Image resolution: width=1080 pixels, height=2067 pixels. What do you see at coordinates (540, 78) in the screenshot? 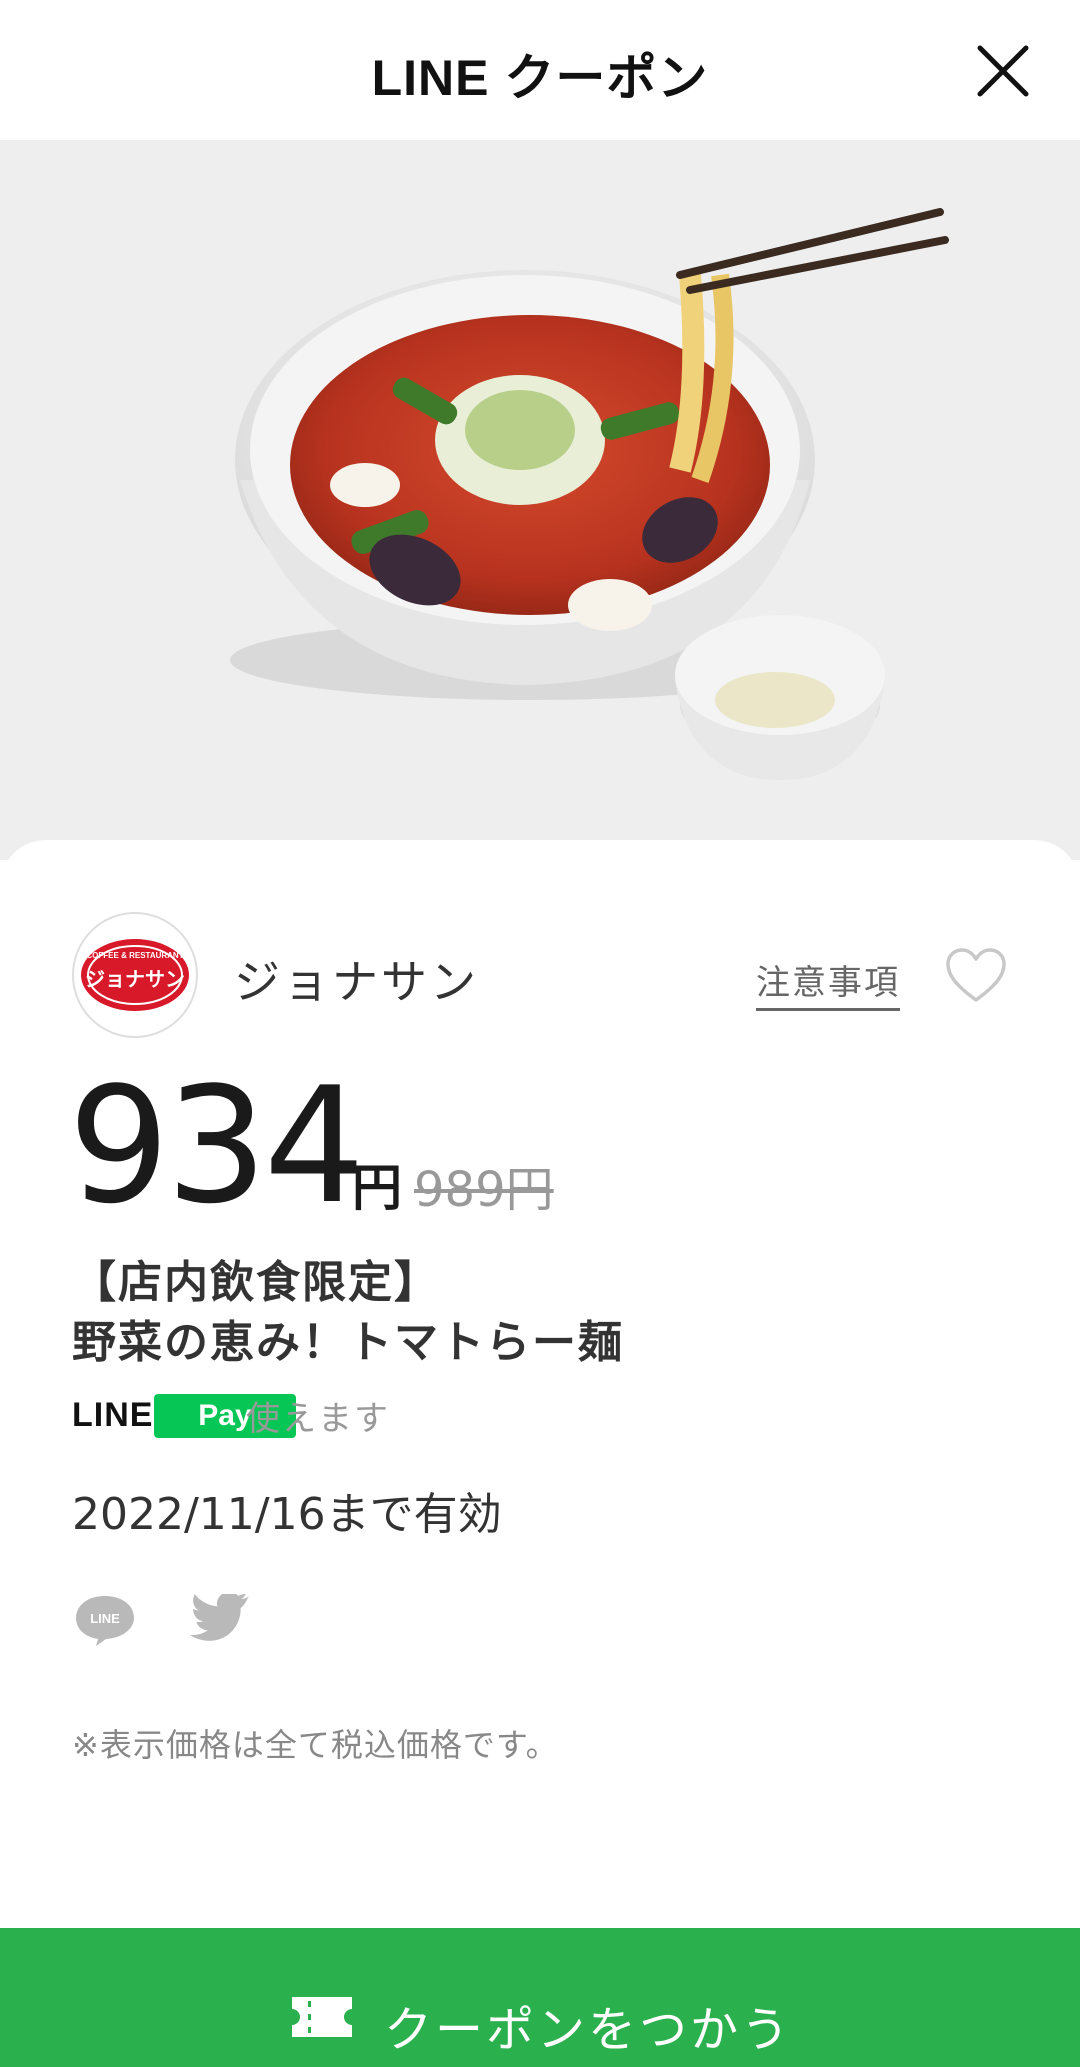
I see `page-title: LINE クーポン` at bounding box center [540, 78].